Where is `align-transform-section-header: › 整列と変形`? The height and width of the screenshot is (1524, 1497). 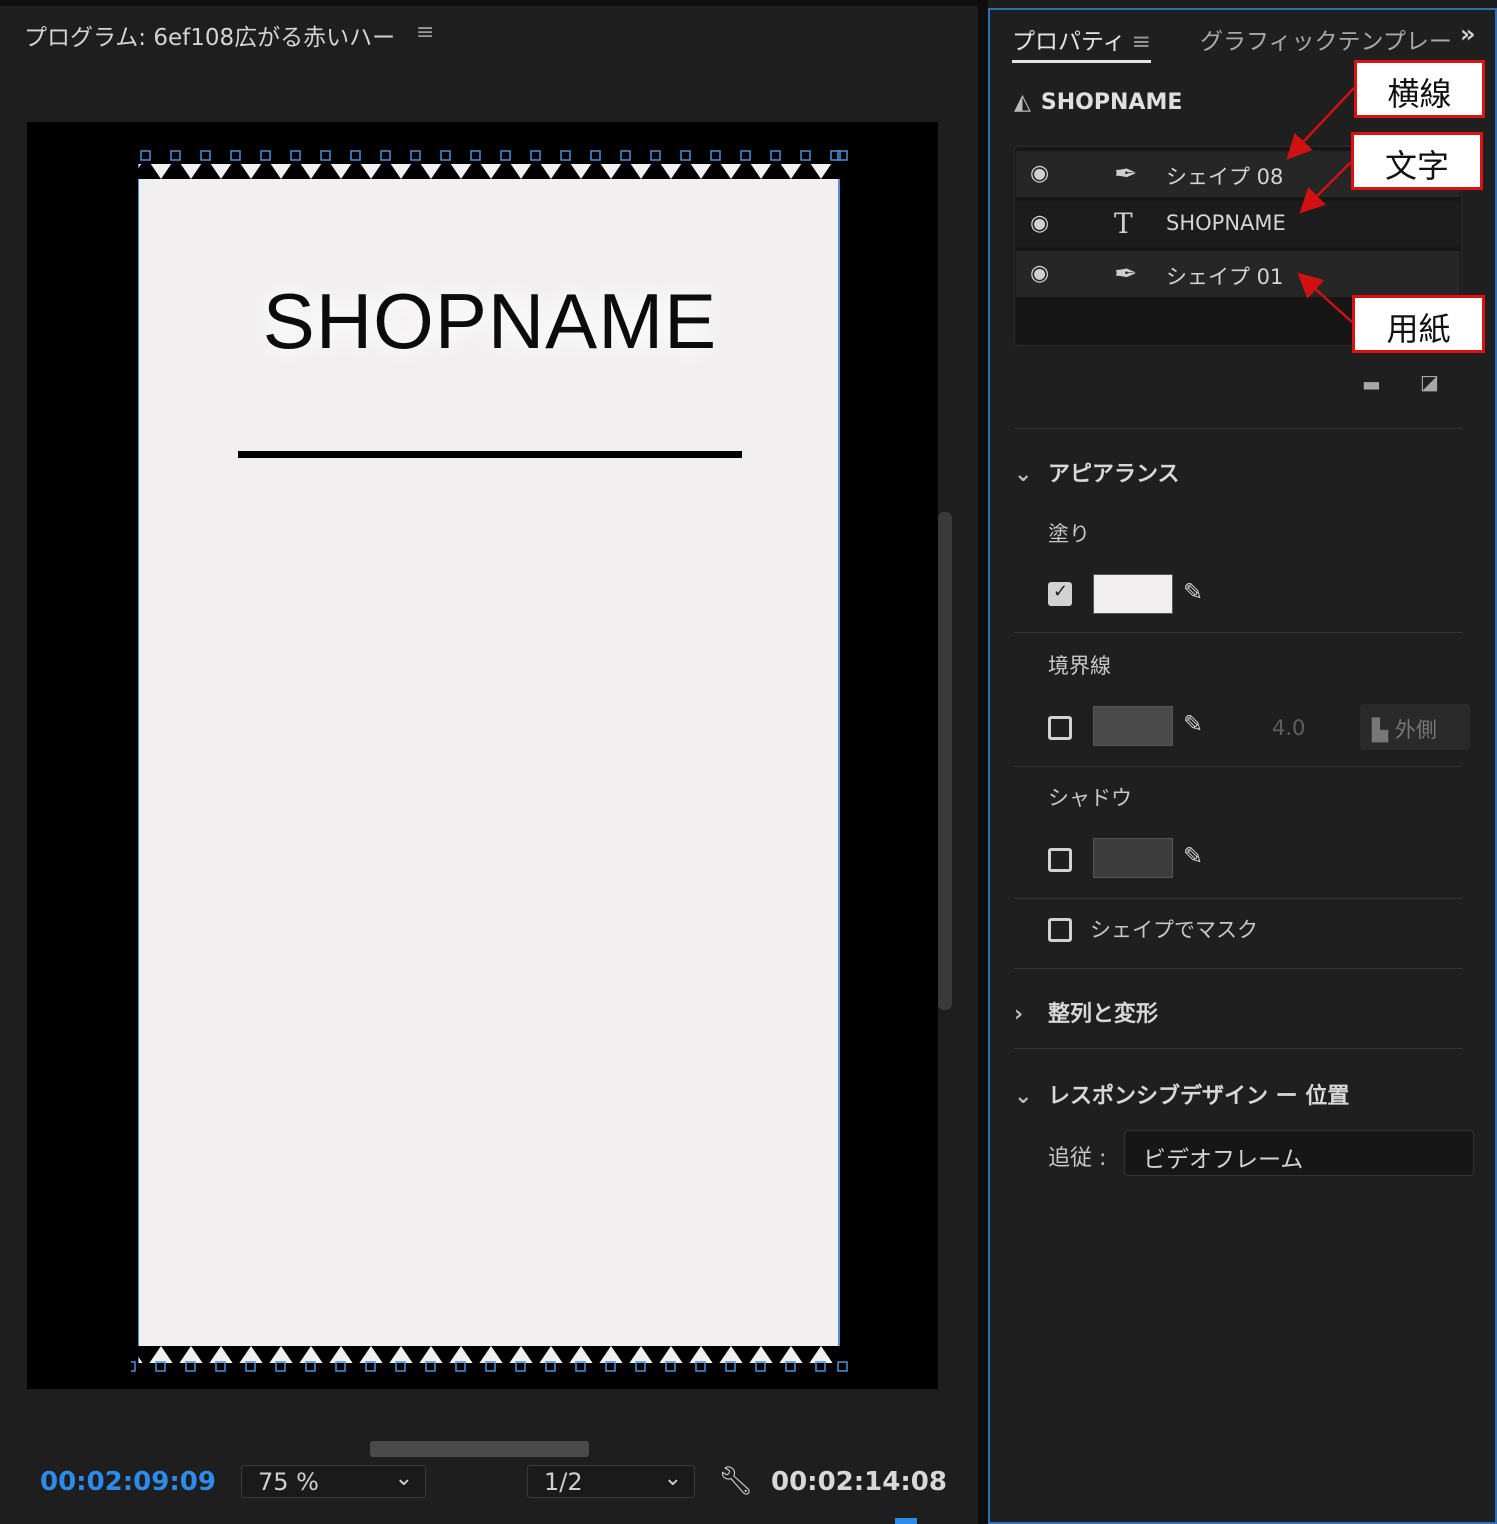
align-transform-section-header: › 整列と変形 is located at coordinates (1086, 1012).